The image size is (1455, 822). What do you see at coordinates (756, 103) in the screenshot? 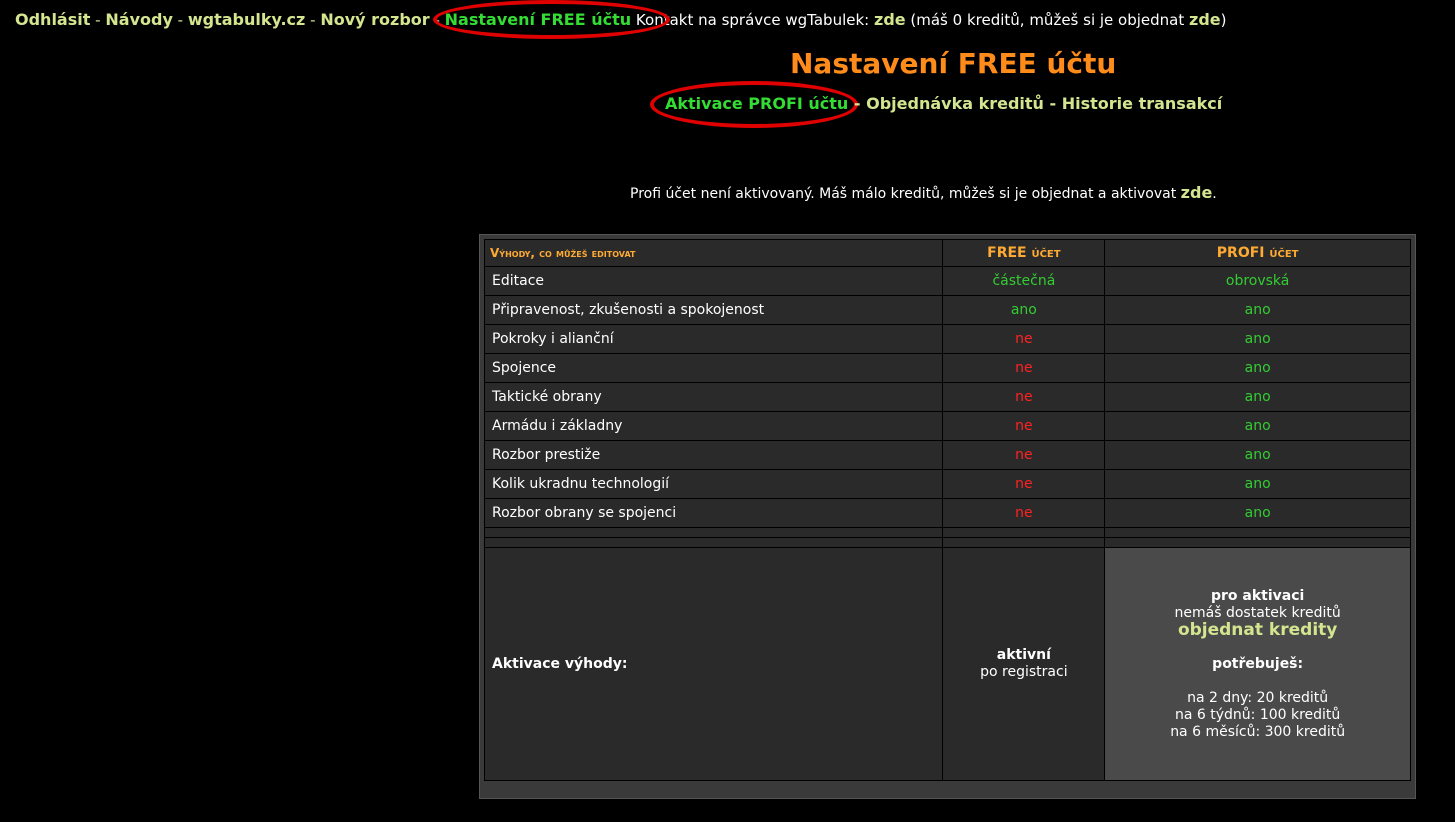
I see `activate-profi-link: Aktivace PROFI účtu` at bounding box center [756, 103].